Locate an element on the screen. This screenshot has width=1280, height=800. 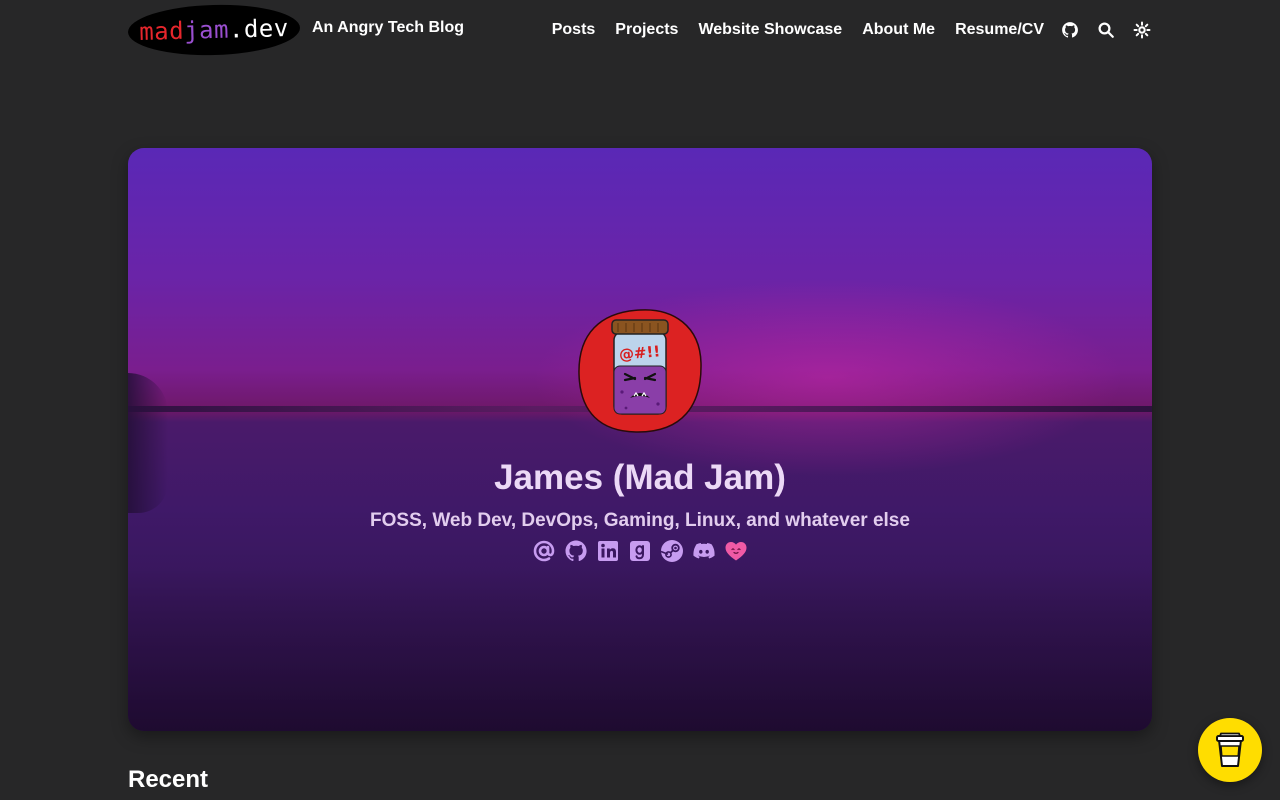
hero-name: James (Mad Jam) is located at coordinates (640, 477).